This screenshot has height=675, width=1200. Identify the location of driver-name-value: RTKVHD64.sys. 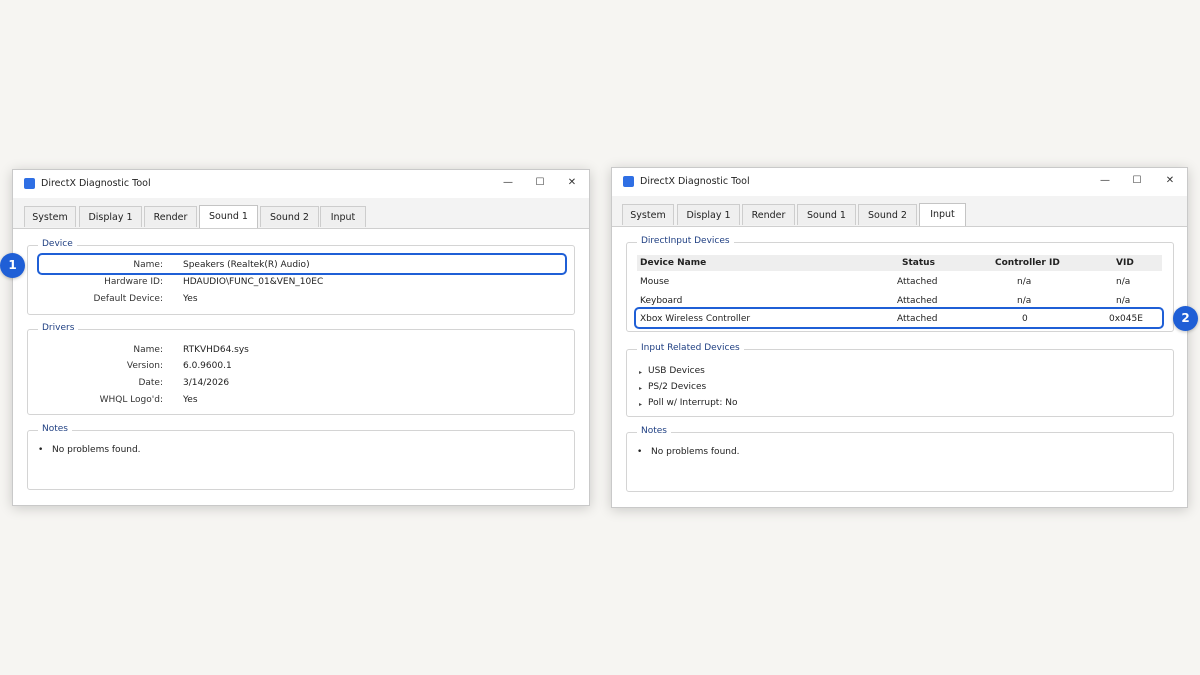
(216, 350).